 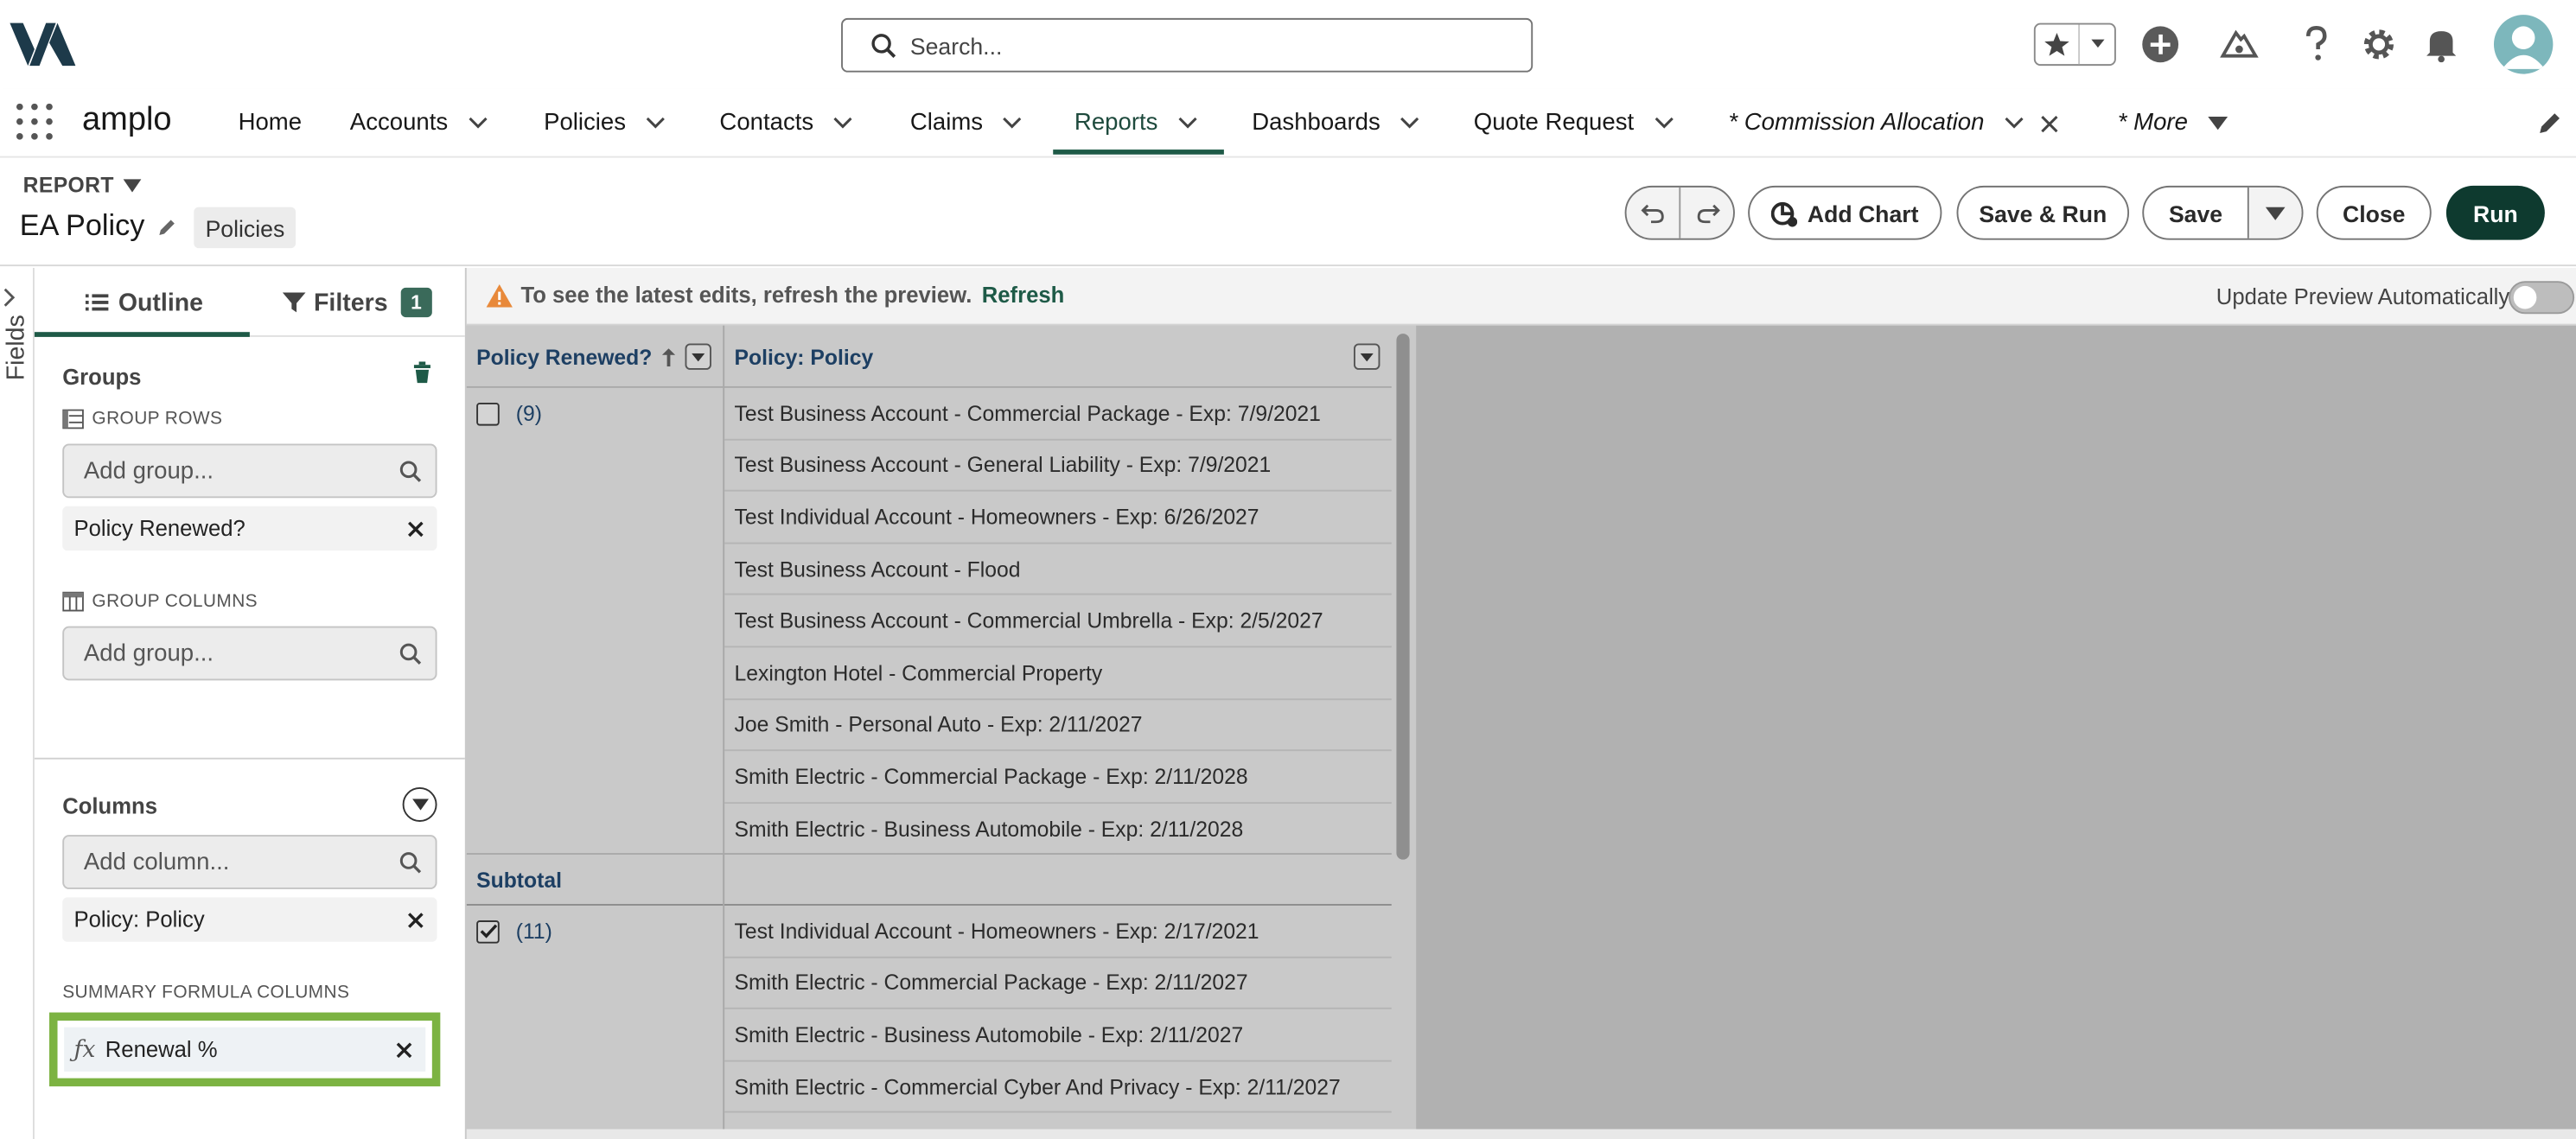 What do you see at coordinates (1521, 1134) in the screenshot?
I see `horizontal-scrollbar` at bounding box center [1521, 1134].